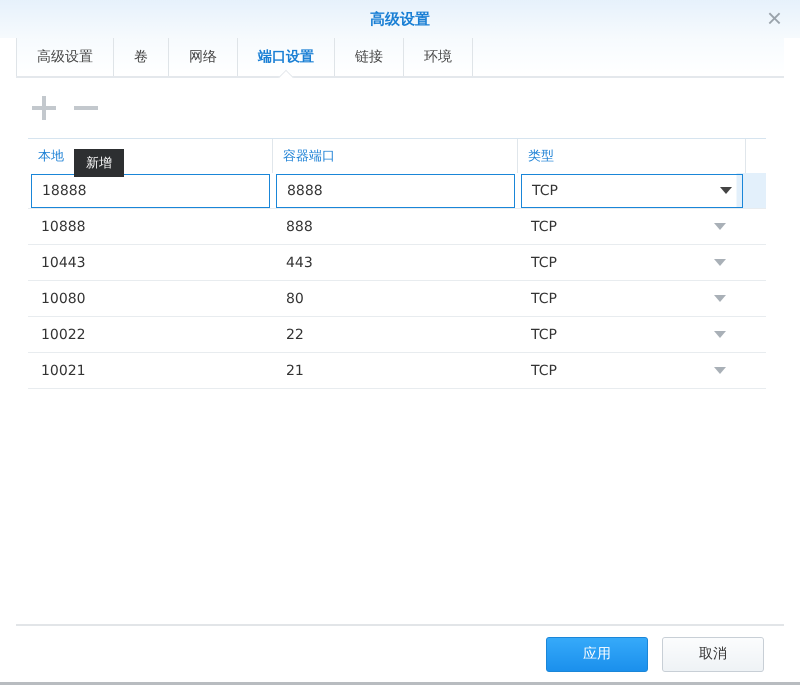 The height and width of the screenshot is (685, 806). What do you see at coordinates (438, 57) in the screenshot?
I see `tab: 环境` at bounding box center [438, 57].